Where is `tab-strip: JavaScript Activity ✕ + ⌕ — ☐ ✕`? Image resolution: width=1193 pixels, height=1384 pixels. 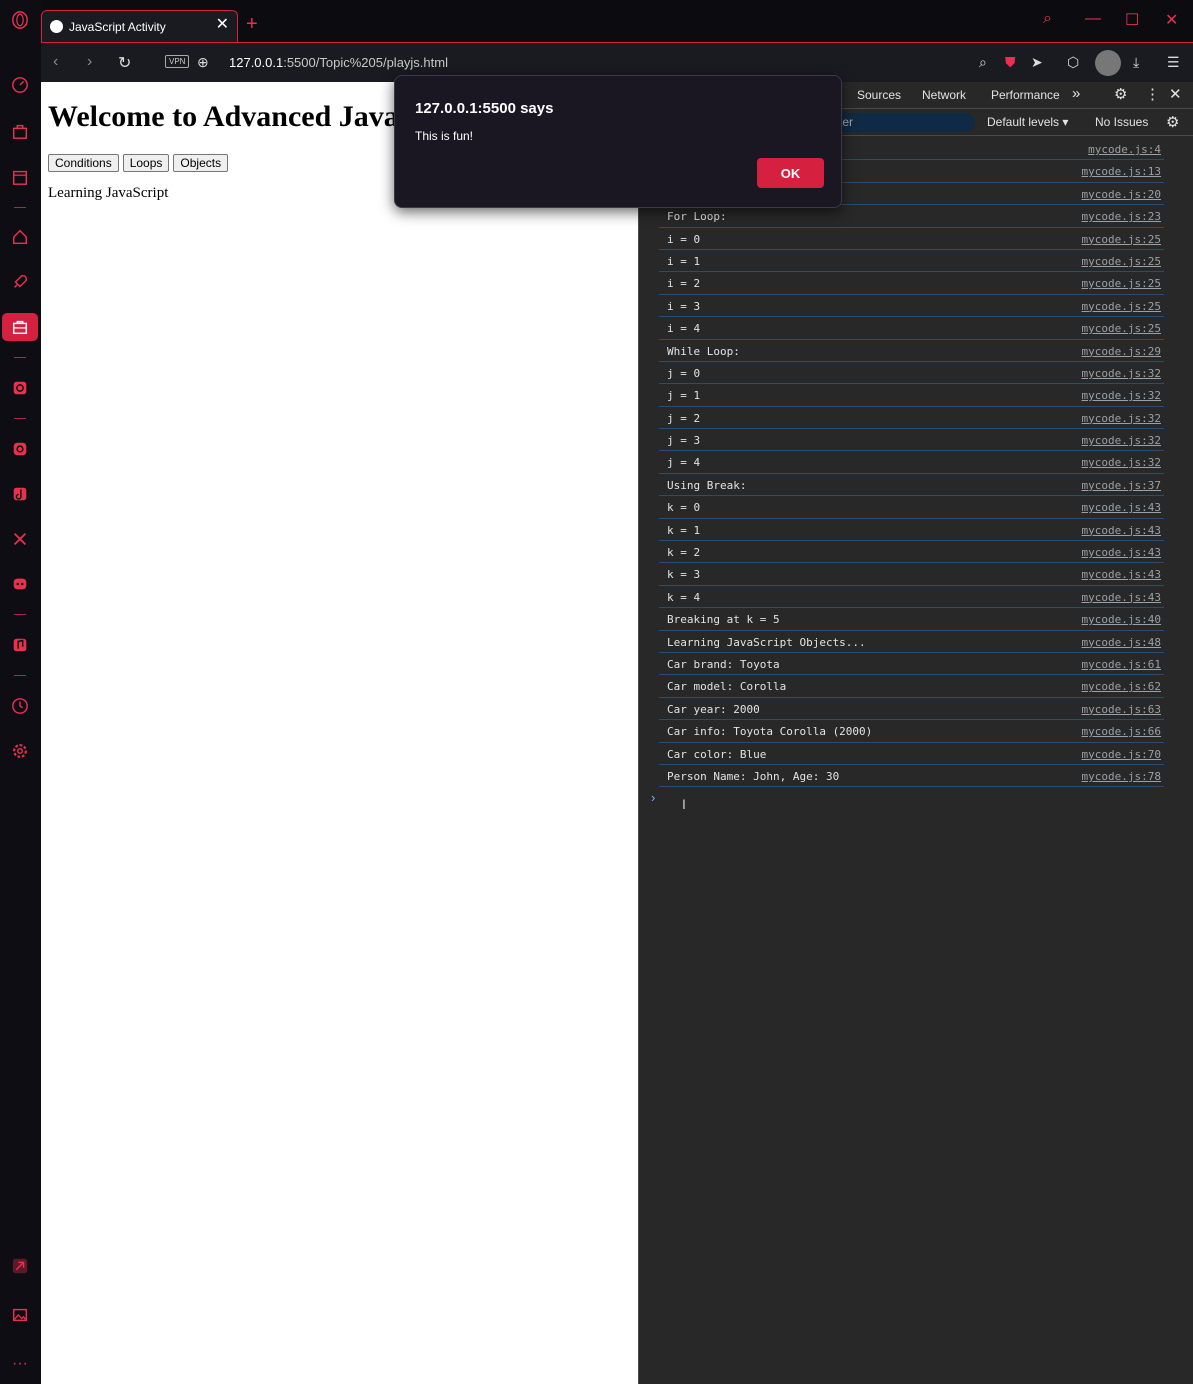 tab-strip: JavaScript Activity ✕ + ⌕ — ☐ ✕ is located at coordinates (617, 21).